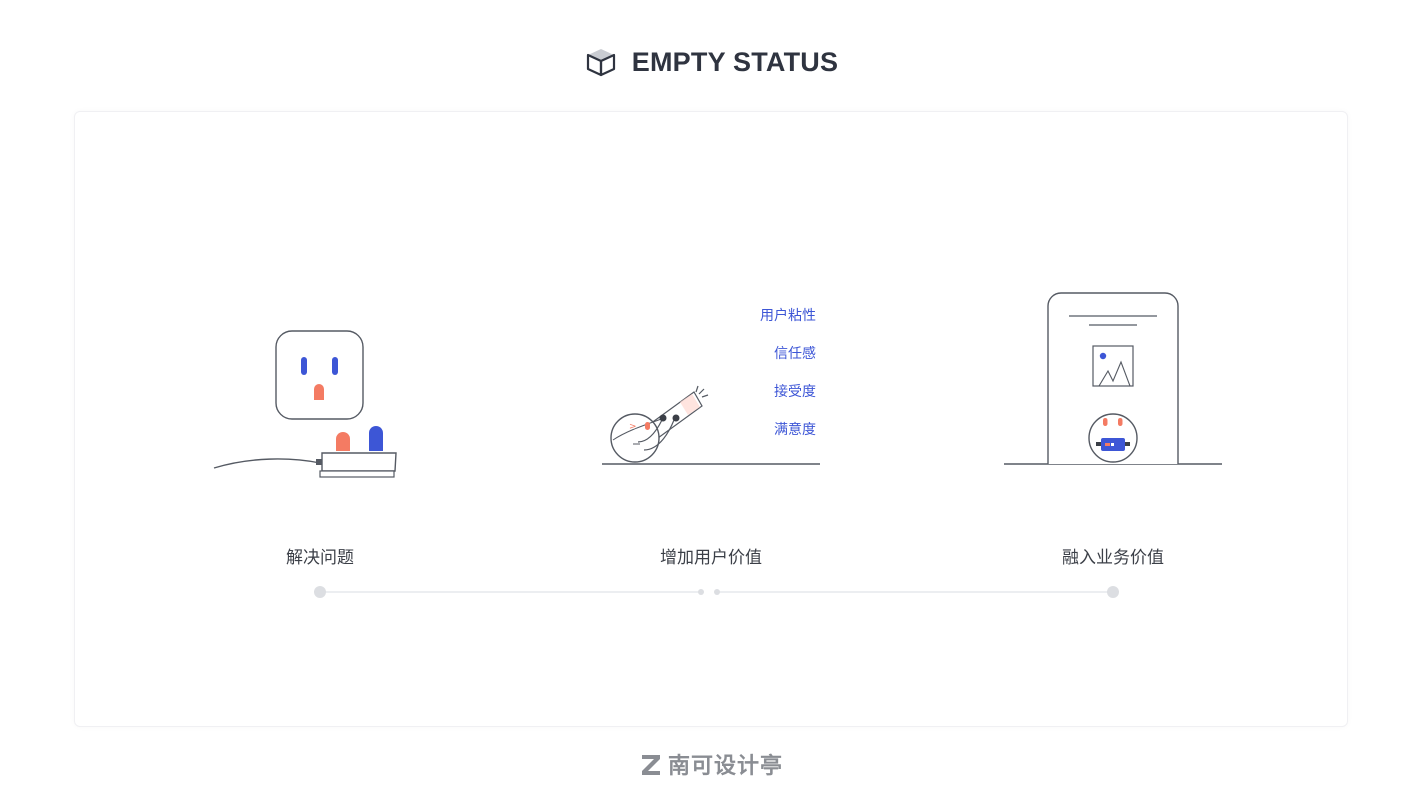 The image size is (1422, 800). I want to click on page-title: EMPTY STATUS, so click(735, 61).